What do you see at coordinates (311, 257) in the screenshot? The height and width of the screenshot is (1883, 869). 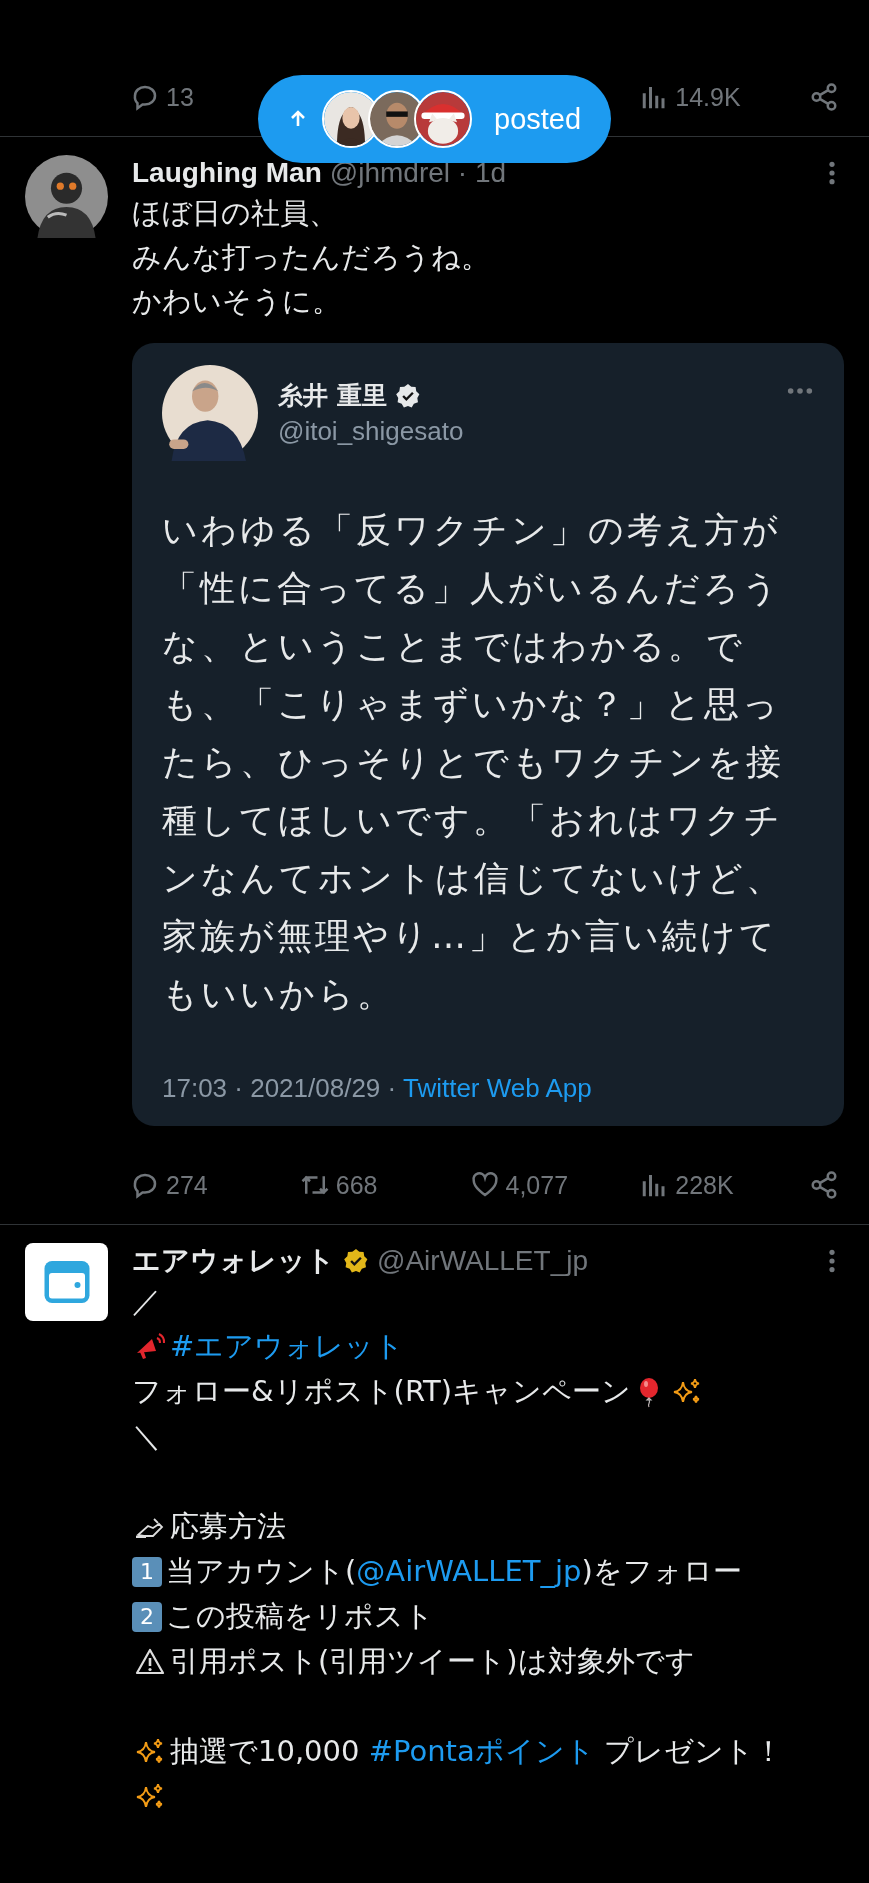 I see `post-text-line: みんな打ったんだろうね。` at bounding box center [311, 257].